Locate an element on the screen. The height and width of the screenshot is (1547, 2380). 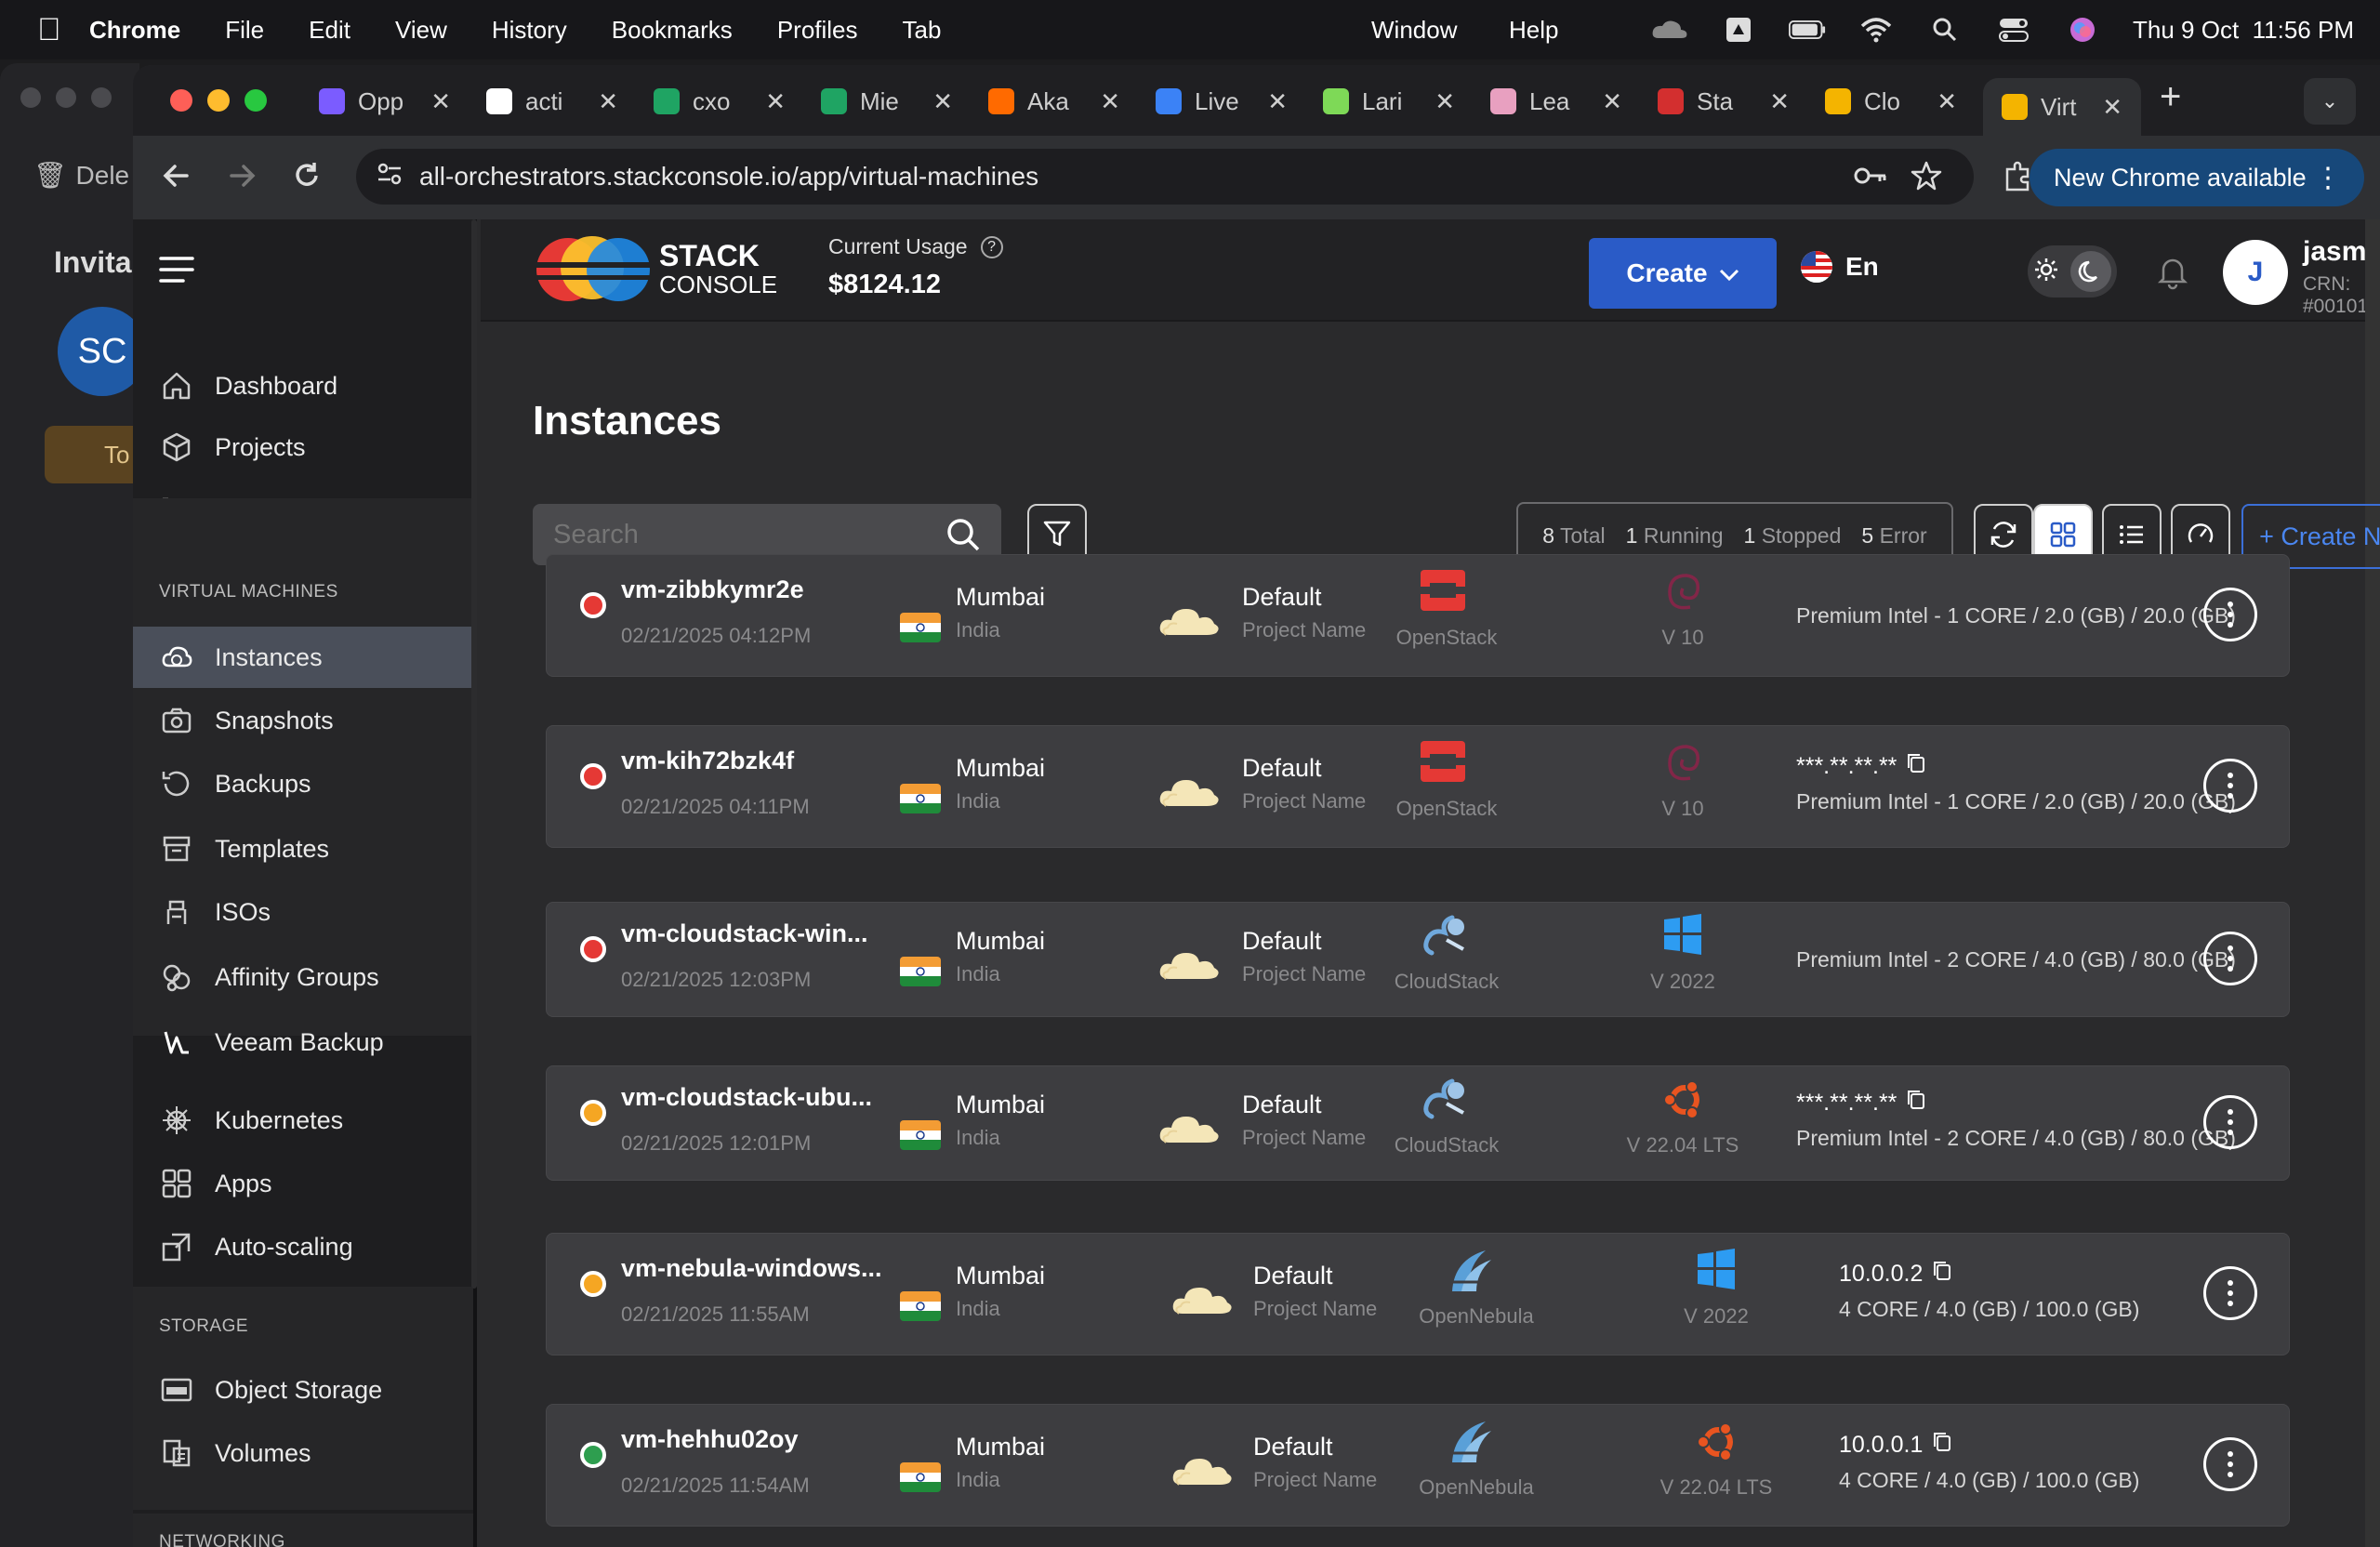
browser-tab: Opp ✕ is located at coordinates (388, 101).